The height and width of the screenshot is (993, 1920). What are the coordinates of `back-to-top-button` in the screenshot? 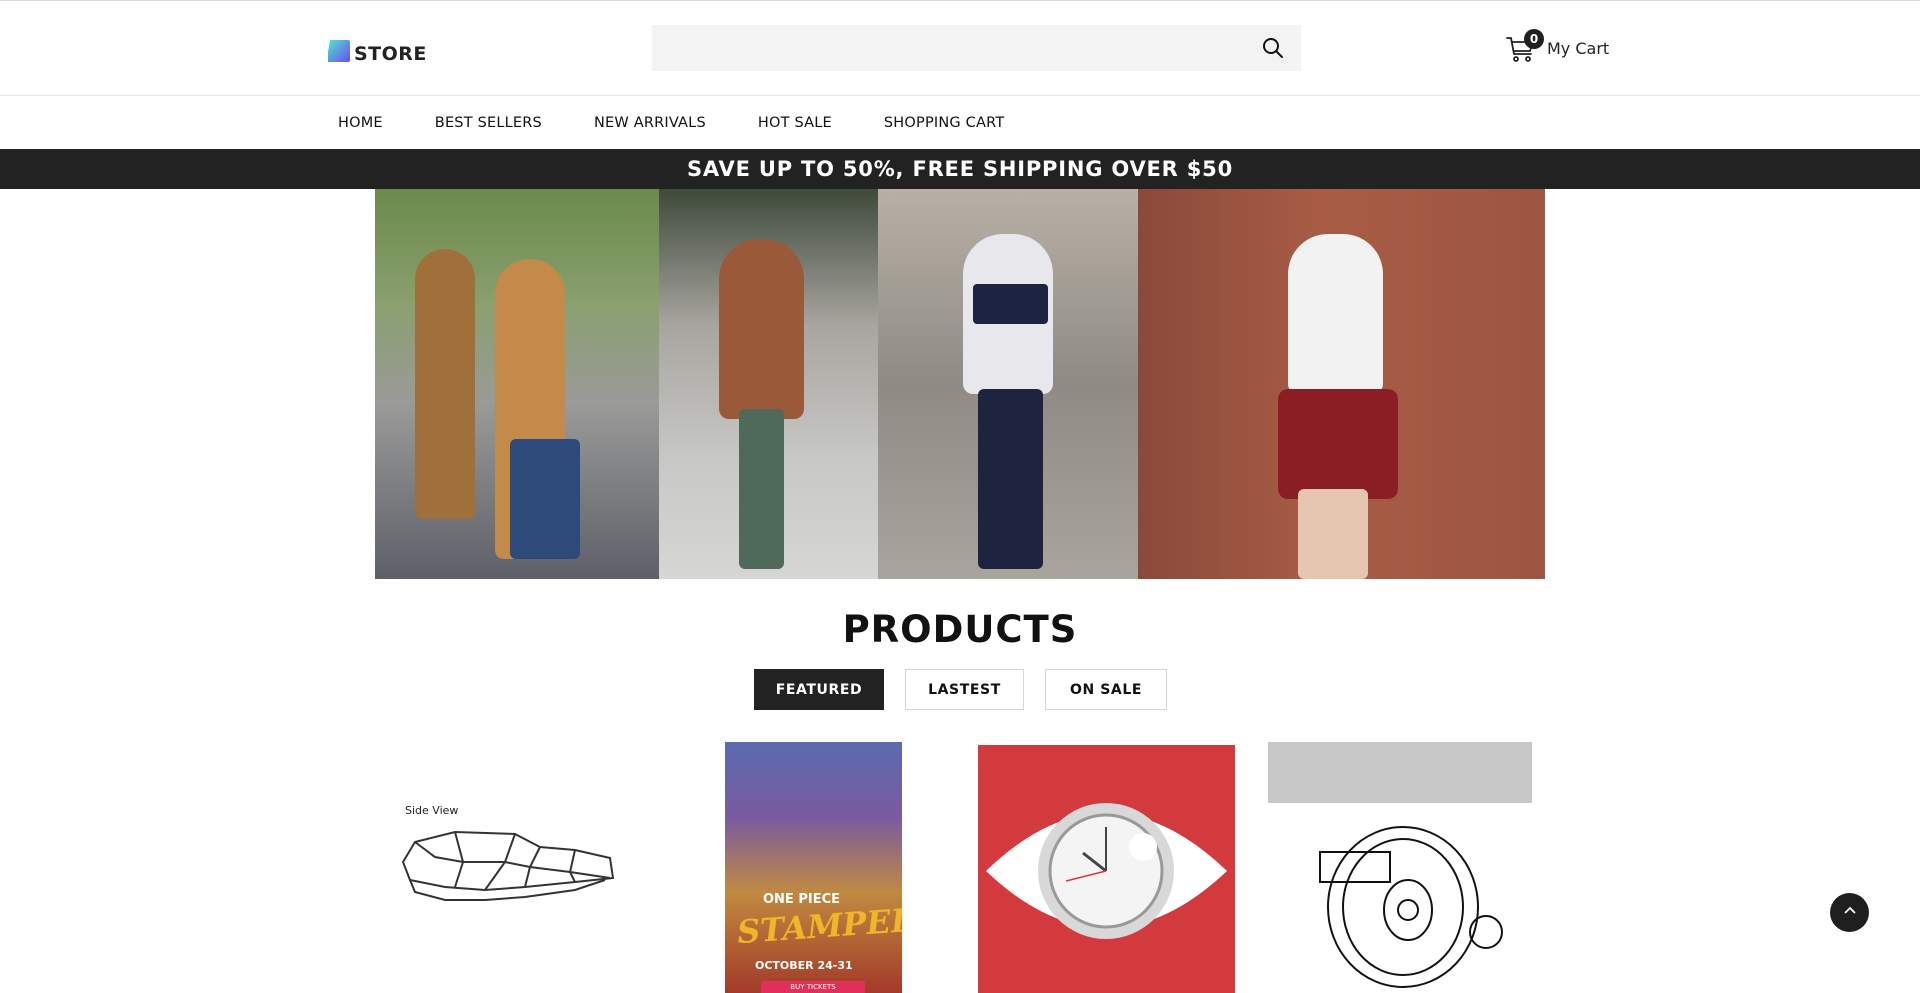 It's located at (1849, 912).